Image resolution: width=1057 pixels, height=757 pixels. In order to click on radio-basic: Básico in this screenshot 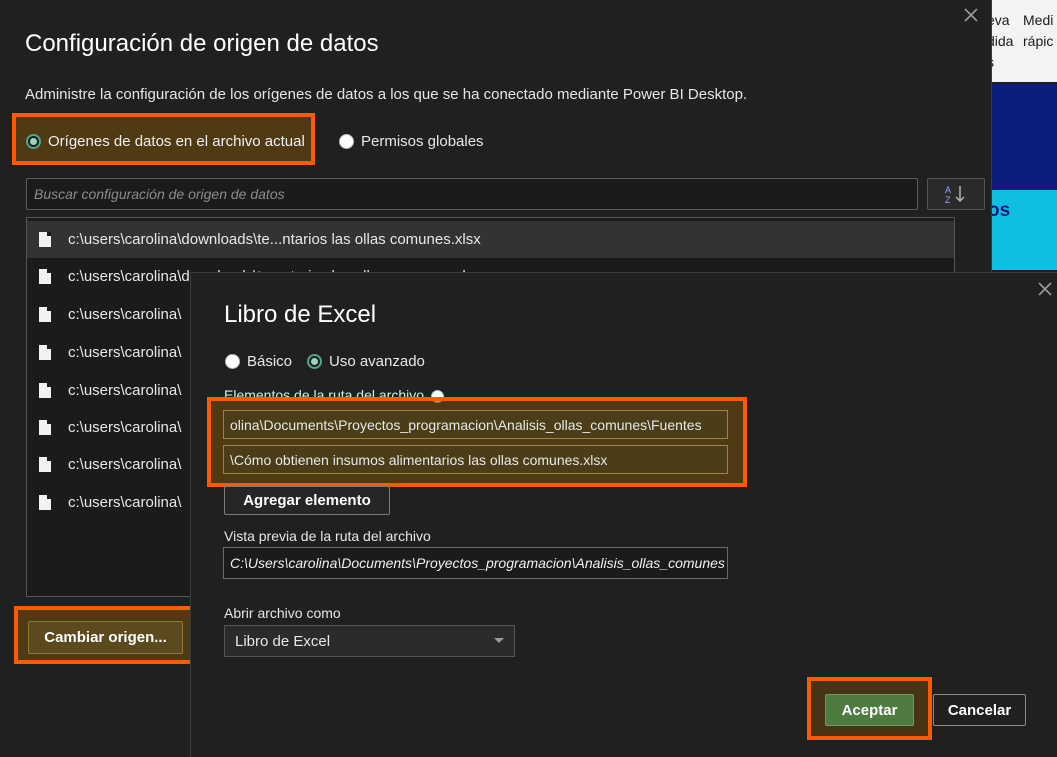, I will do `click(258, 361)`.